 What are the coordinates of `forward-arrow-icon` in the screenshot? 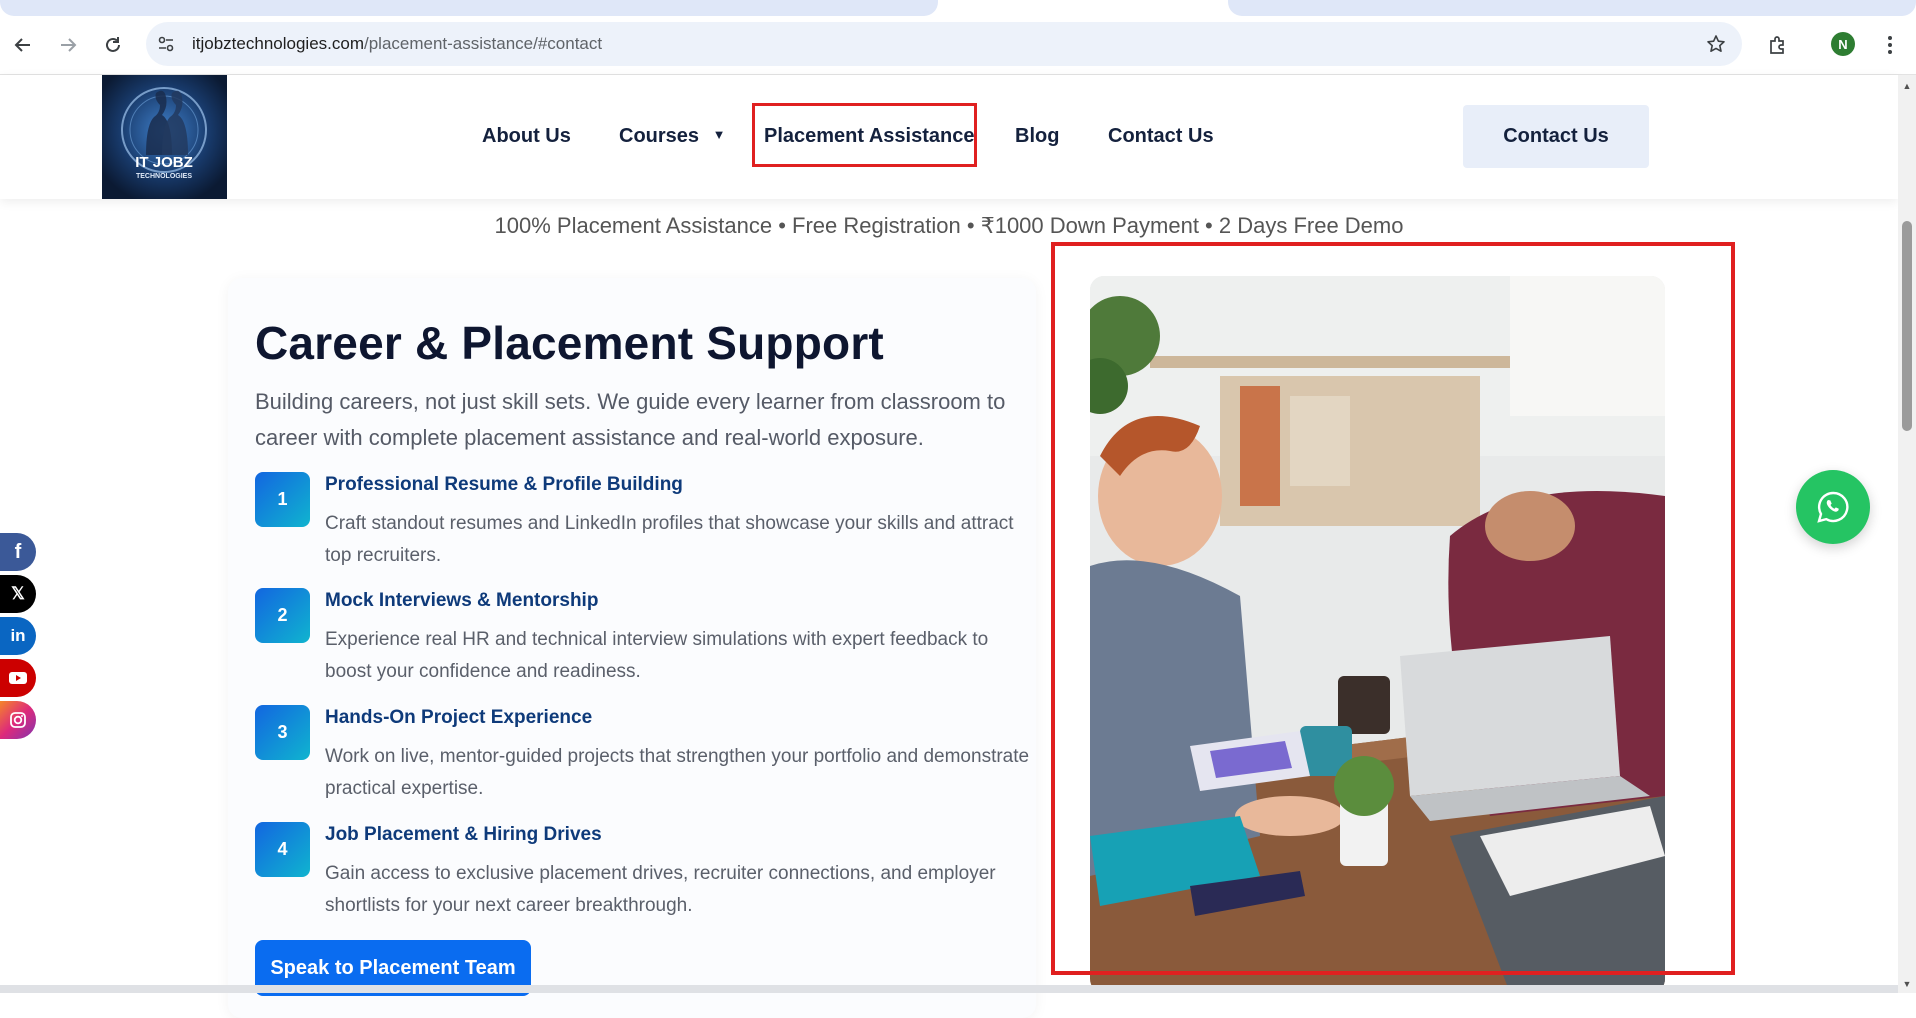 It's located at (69, 45).